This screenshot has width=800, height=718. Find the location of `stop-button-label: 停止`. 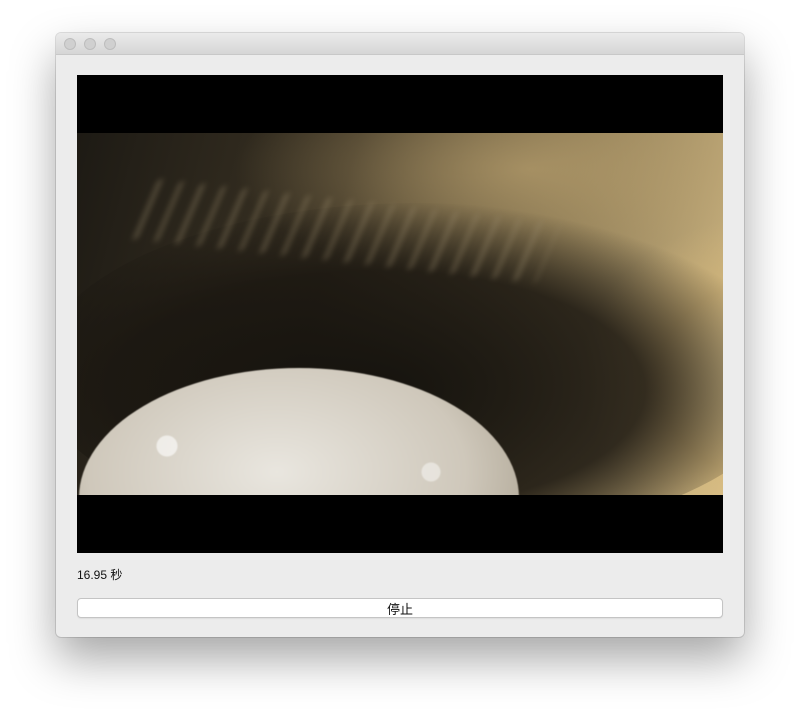

stop-button-label: 停止 is located at coordinates (399, 609).